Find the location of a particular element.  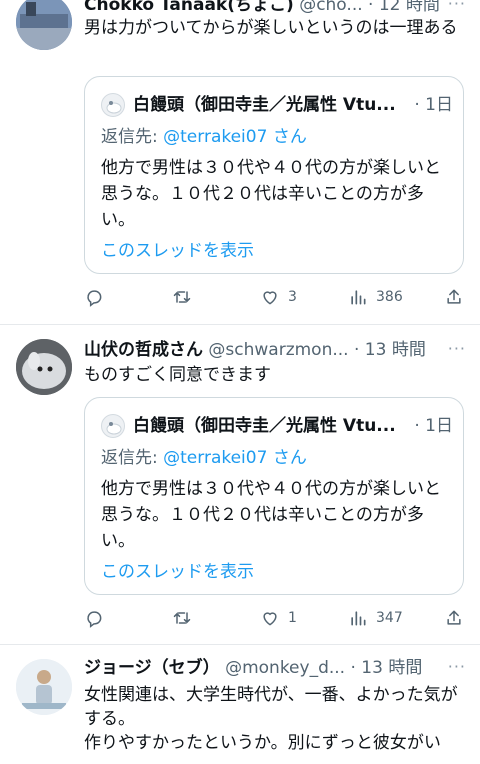

views-button: 347 is located at coordinates (375, 618).